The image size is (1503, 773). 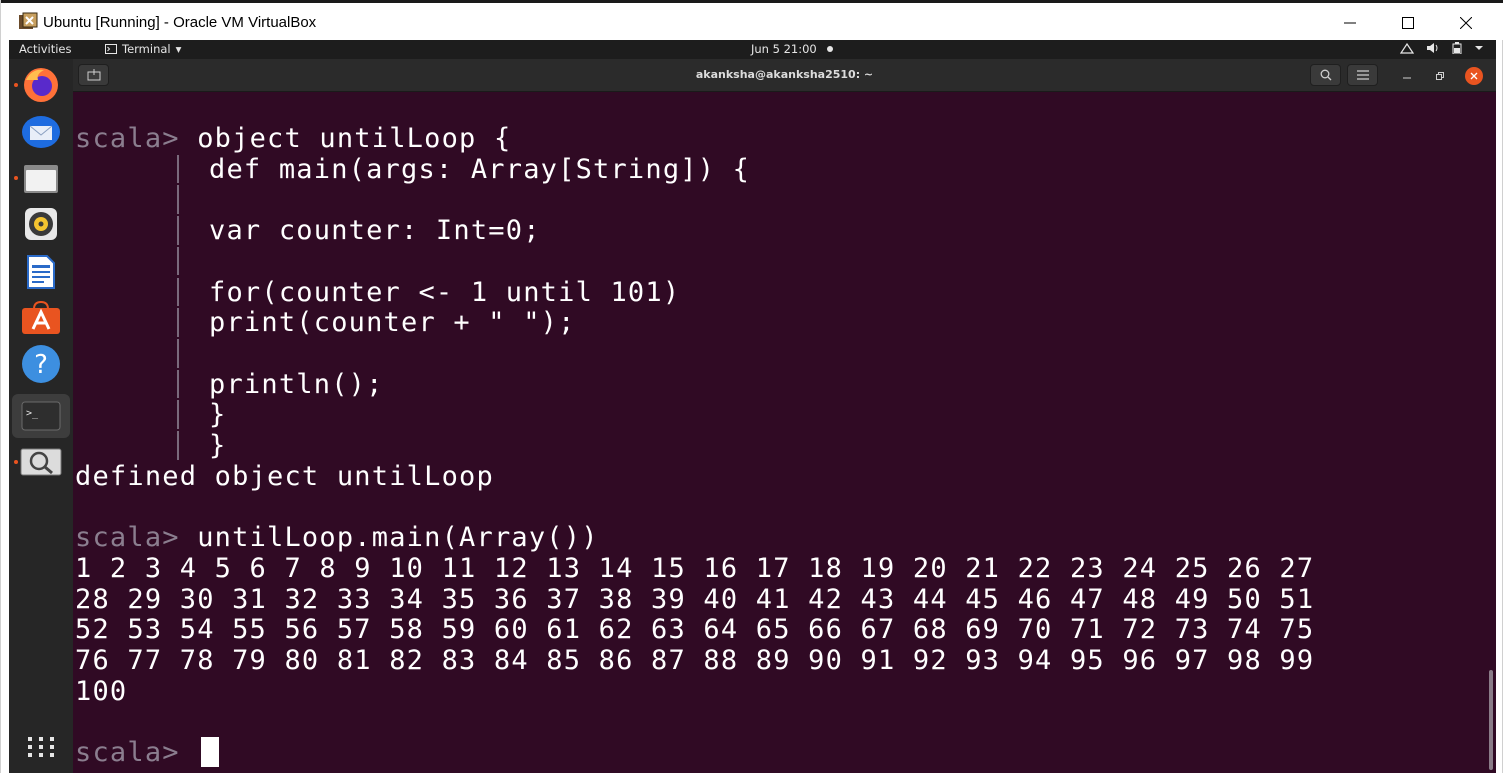 I want to click on dock-help: ?, so click(x=41, y=364).